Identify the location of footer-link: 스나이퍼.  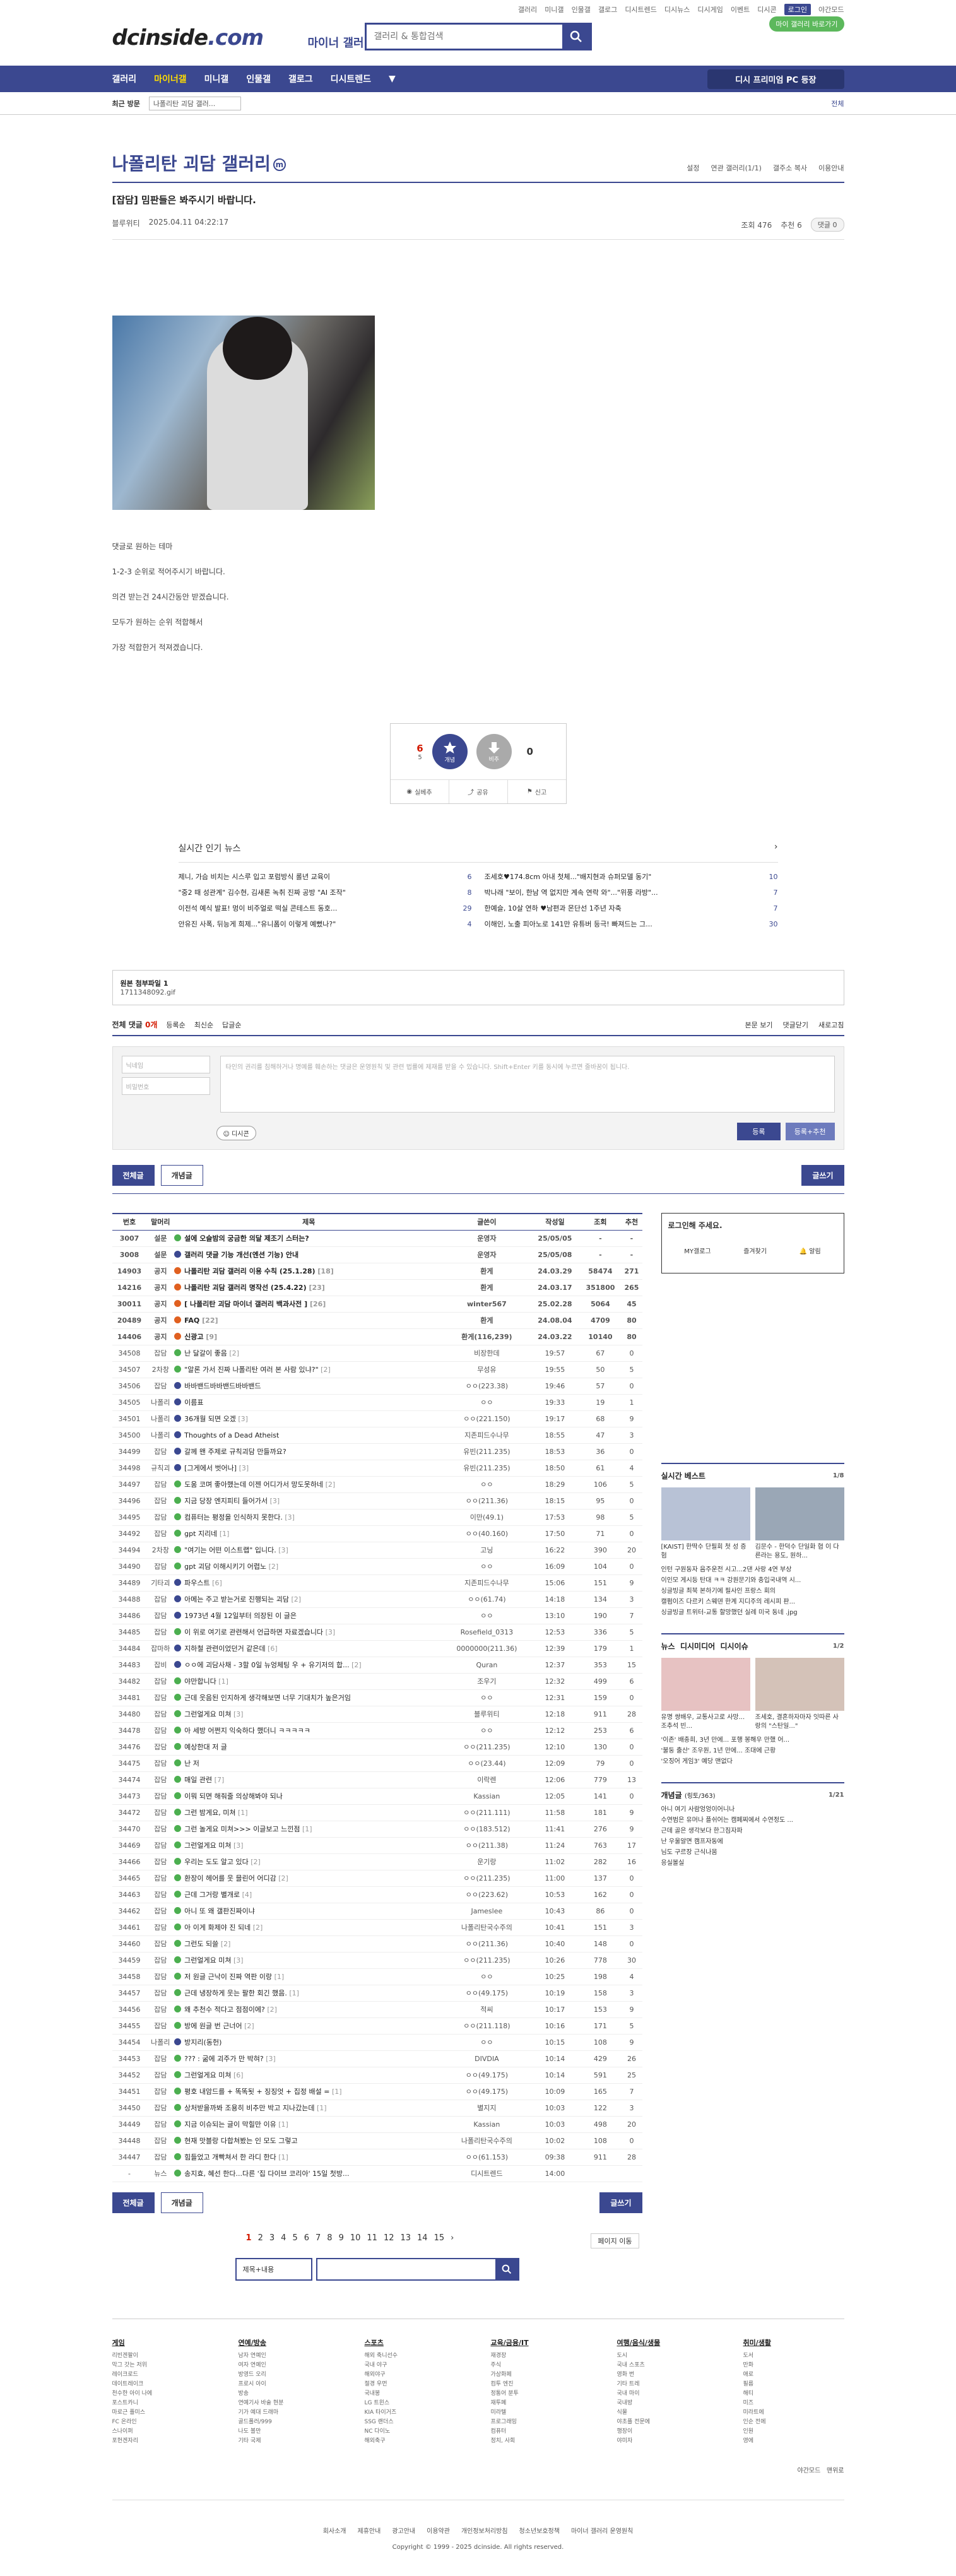
(122, 2431).